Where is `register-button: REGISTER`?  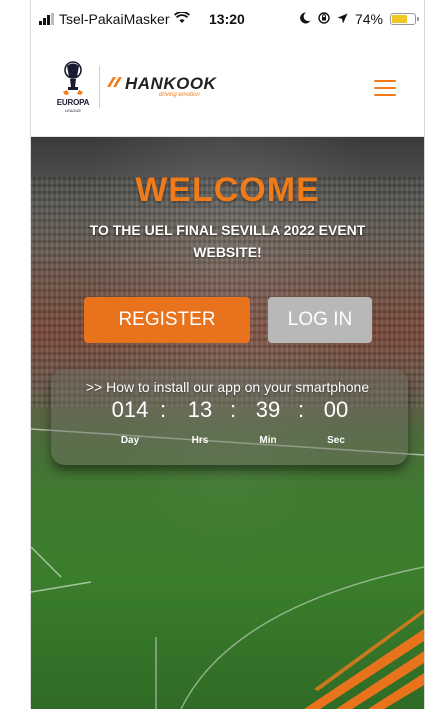 register-button: REGISTER is located at coordinates (167, 320).